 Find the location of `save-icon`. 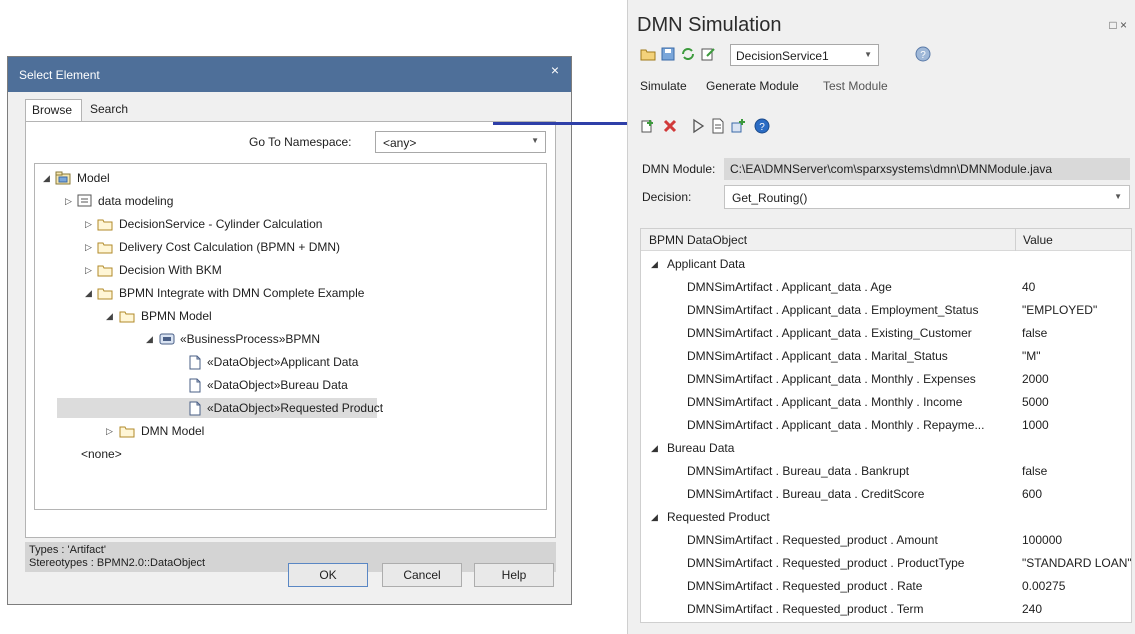

save-icon is located at coordinates (668, 54).